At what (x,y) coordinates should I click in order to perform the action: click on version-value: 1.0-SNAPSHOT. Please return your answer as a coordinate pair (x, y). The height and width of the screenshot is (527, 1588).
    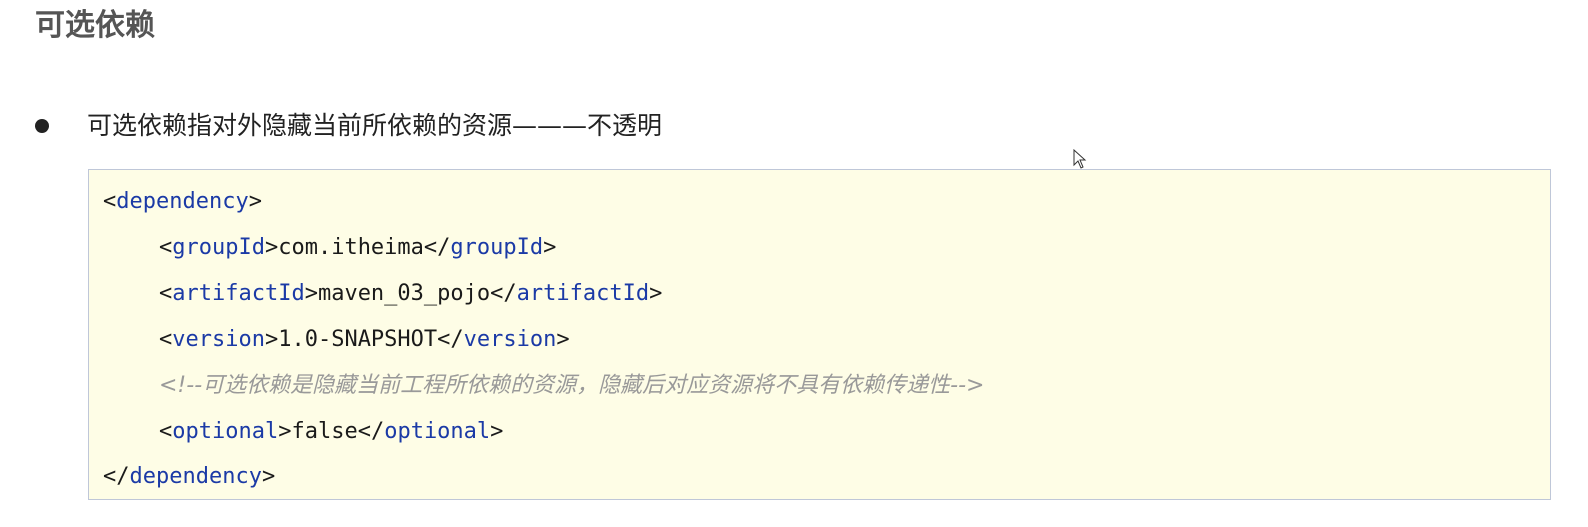
    Looking at the image, I should click on (358, 339).